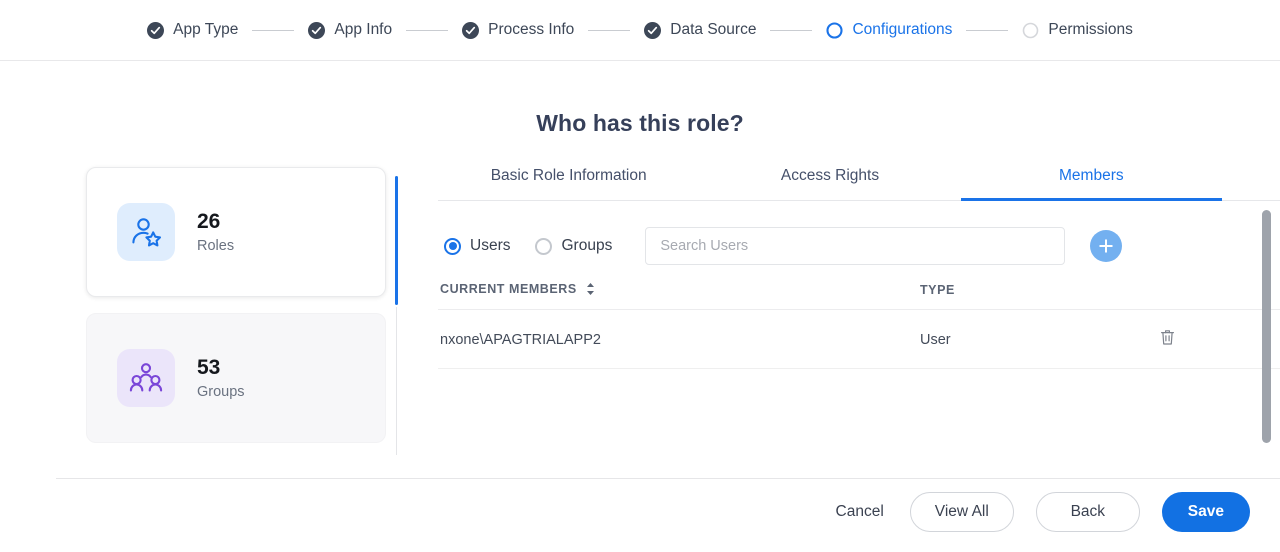 The image size is (1280, 552). I want to click on save-button: Save, so click(1205, 512).